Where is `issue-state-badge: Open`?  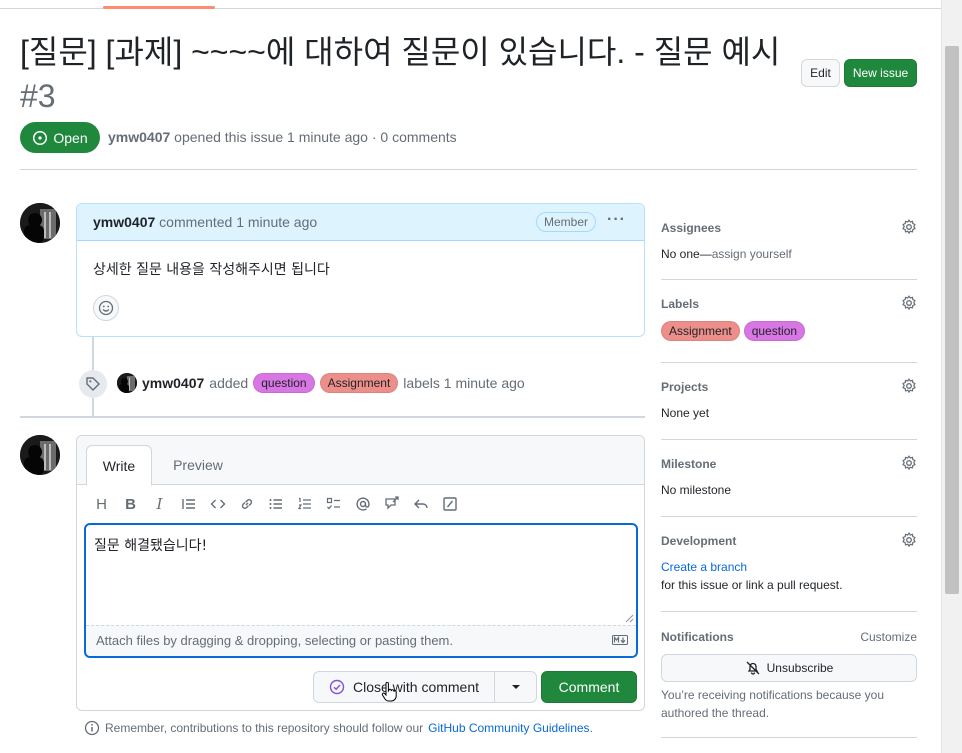 issue-state-badge: Open is located at coordinates (60, 137).